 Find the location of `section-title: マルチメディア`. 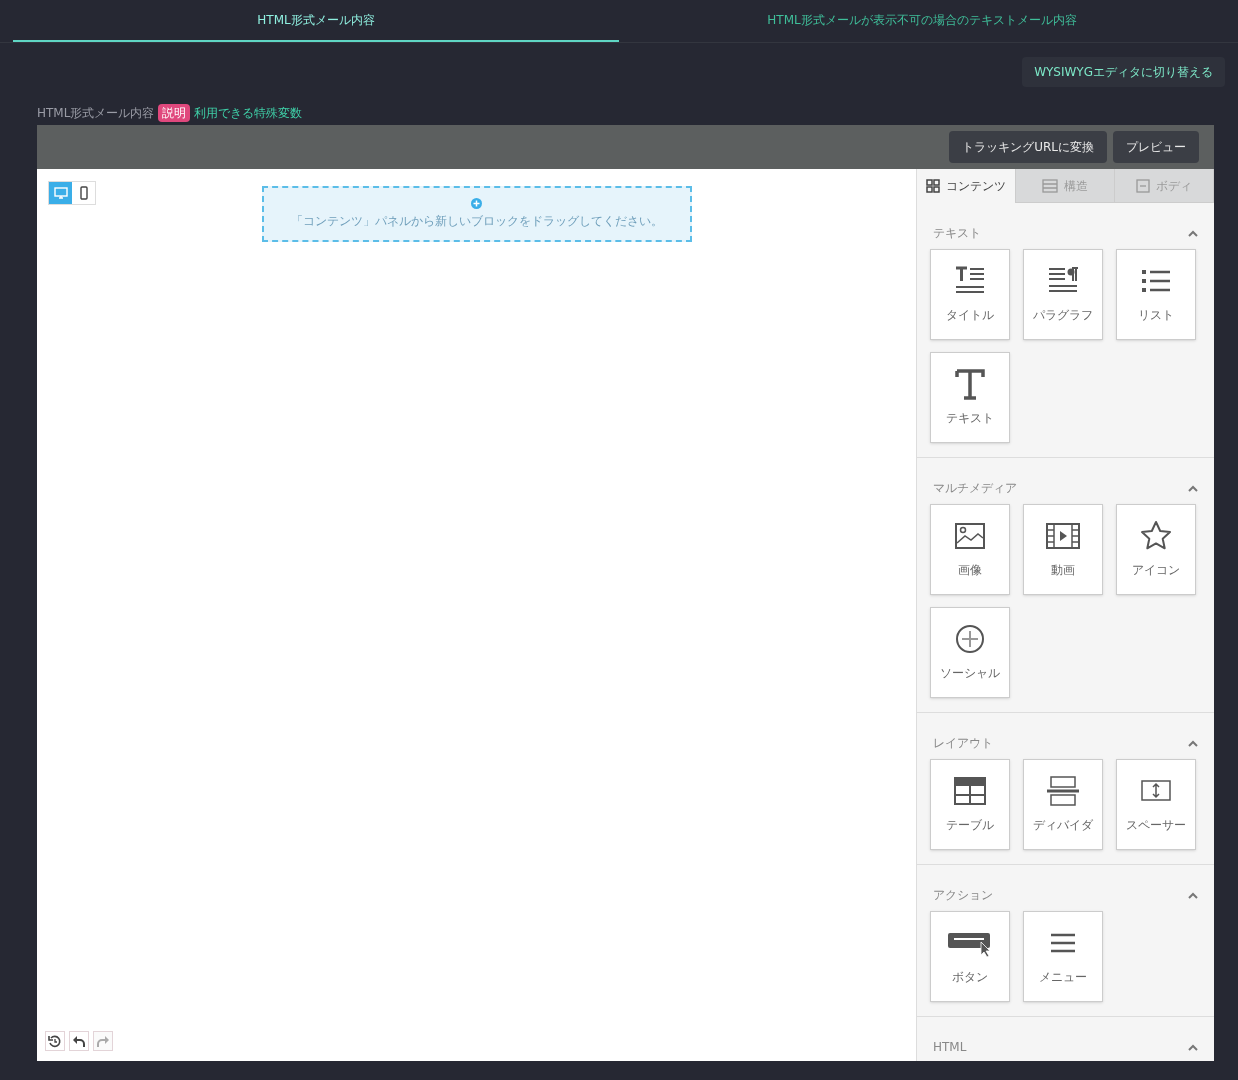

section-title: マルチメディア is located at coordinates (975, 488).